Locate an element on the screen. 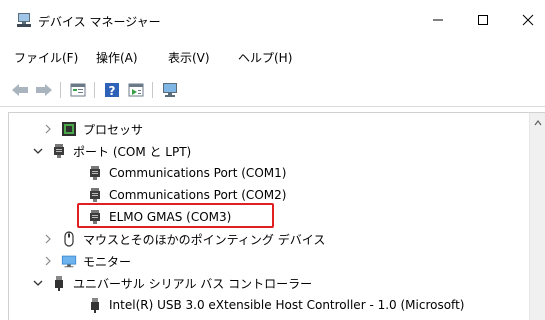 The image size is (545, 320). back-button is located at coordinates (20, 90).